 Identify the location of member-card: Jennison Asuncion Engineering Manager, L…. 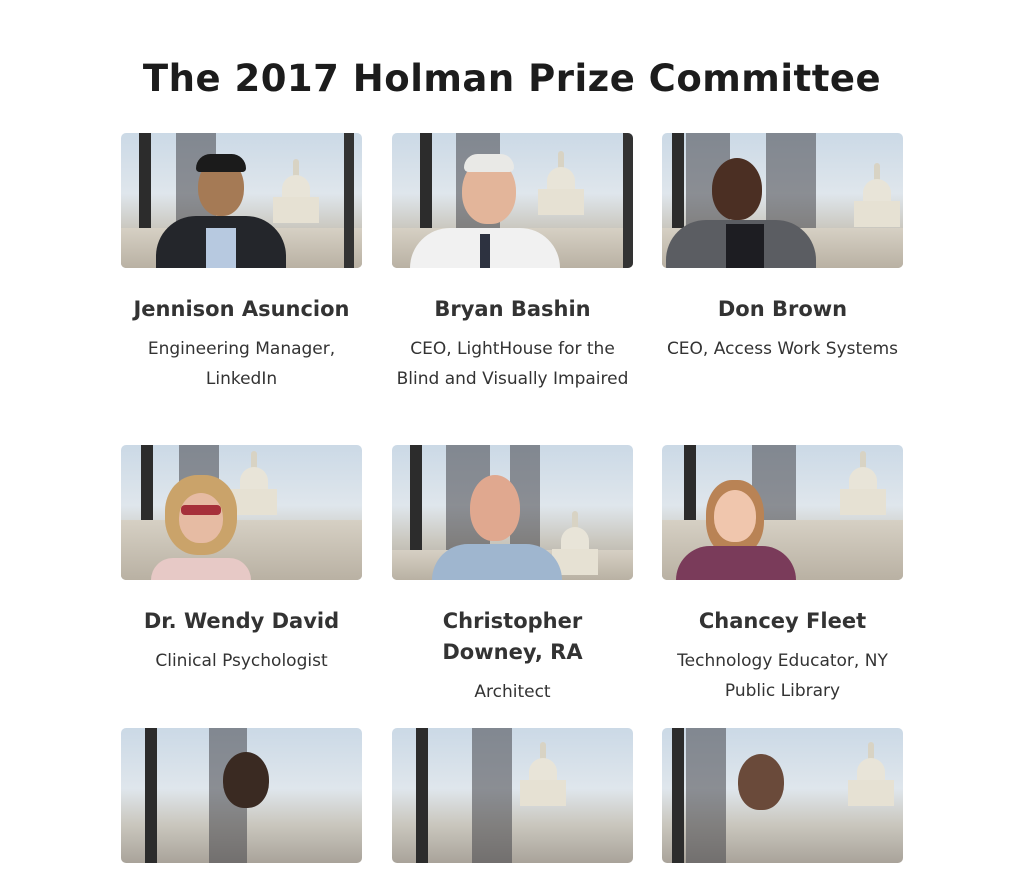
(241, 263).